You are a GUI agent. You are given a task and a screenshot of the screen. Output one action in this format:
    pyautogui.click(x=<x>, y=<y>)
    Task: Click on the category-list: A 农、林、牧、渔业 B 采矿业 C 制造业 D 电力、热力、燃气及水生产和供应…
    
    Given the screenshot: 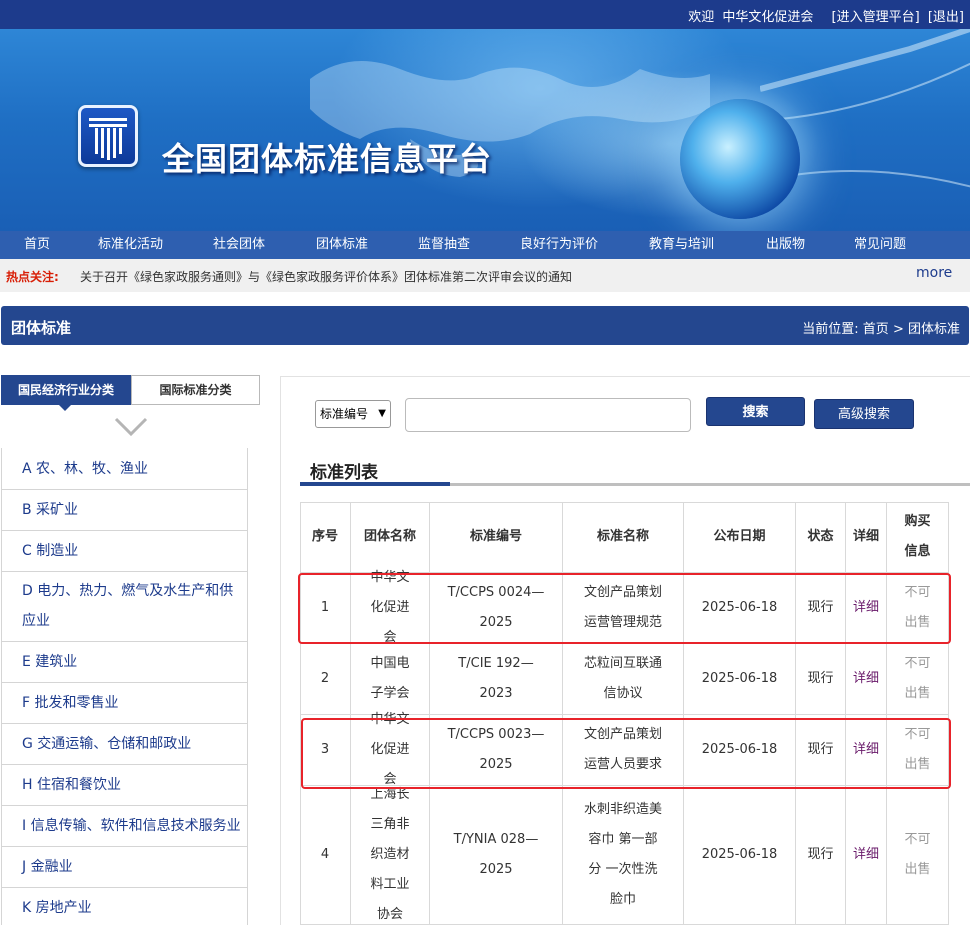 What is the action you would take?
    pyautogui.click(x=124, y=686)
    